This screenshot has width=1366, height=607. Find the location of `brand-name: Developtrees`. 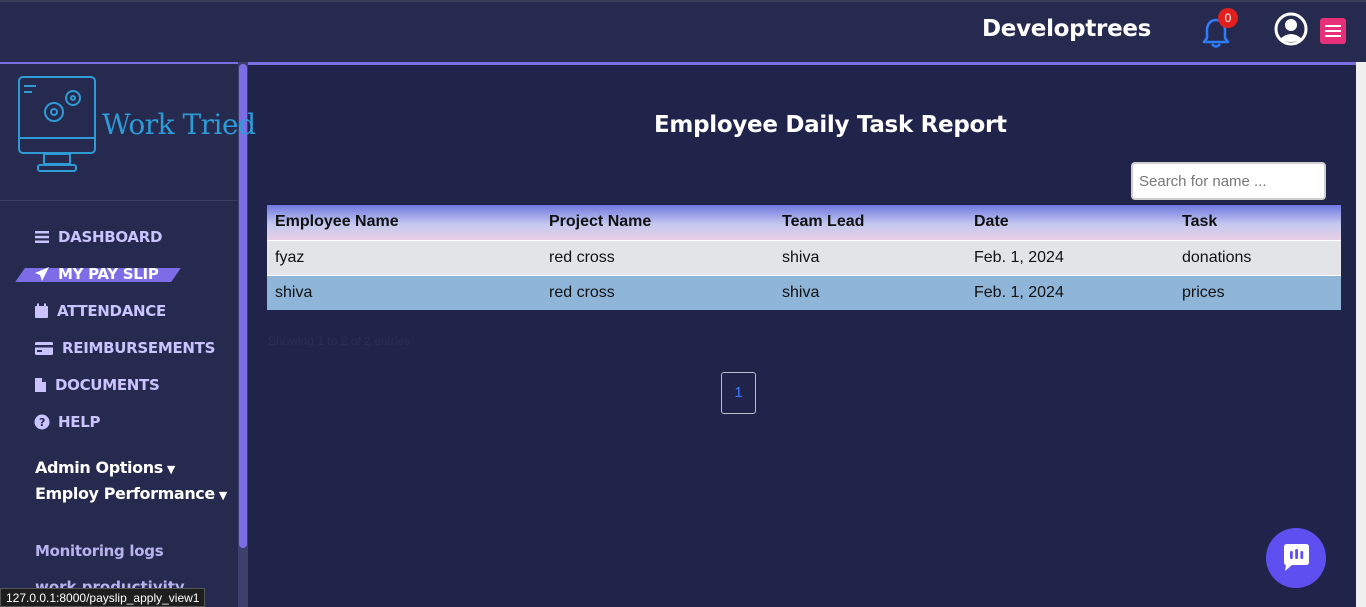

brand-name: Developtrees is located at coordinates (1067, 29).